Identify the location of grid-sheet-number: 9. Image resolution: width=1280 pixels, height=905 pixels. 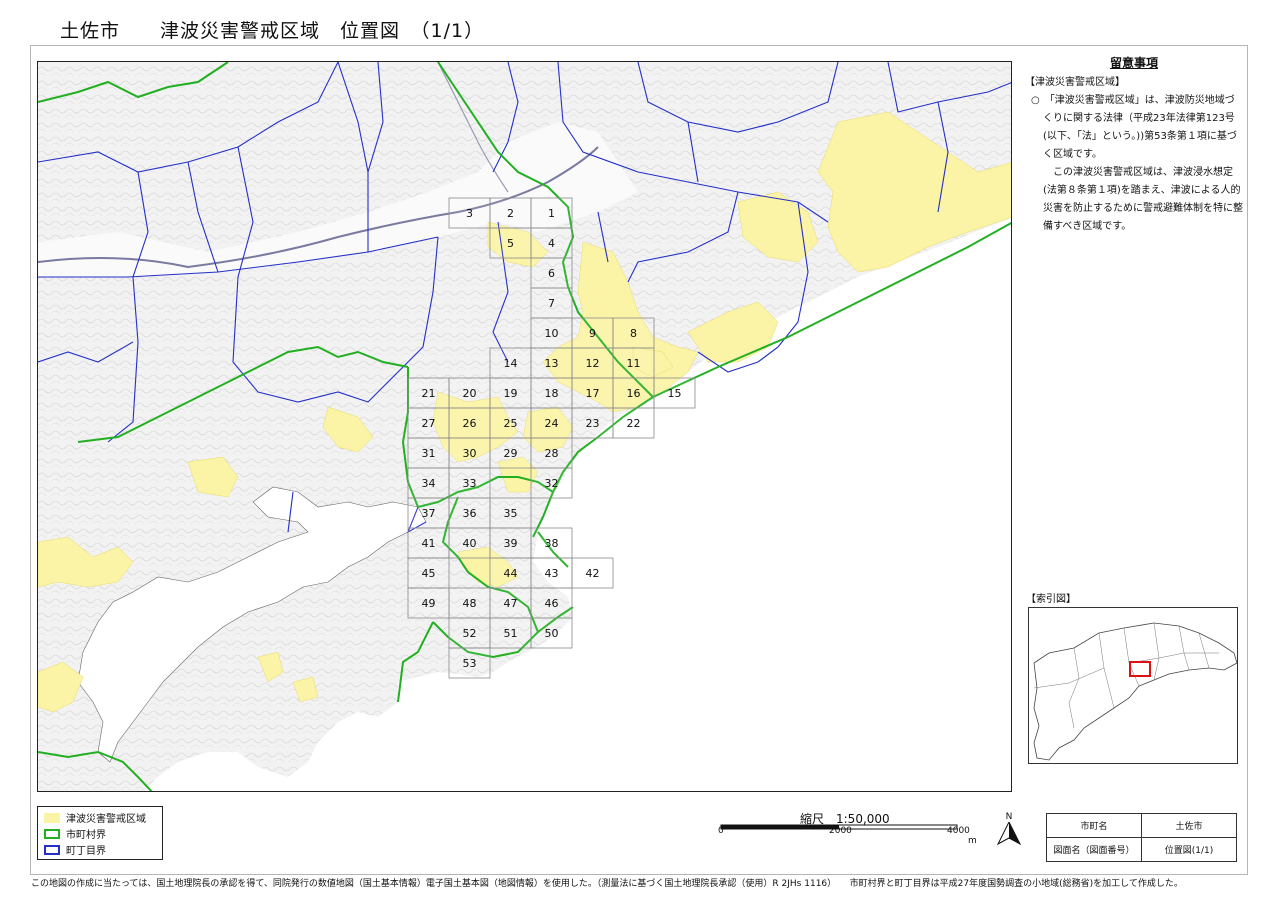
(592, 333).